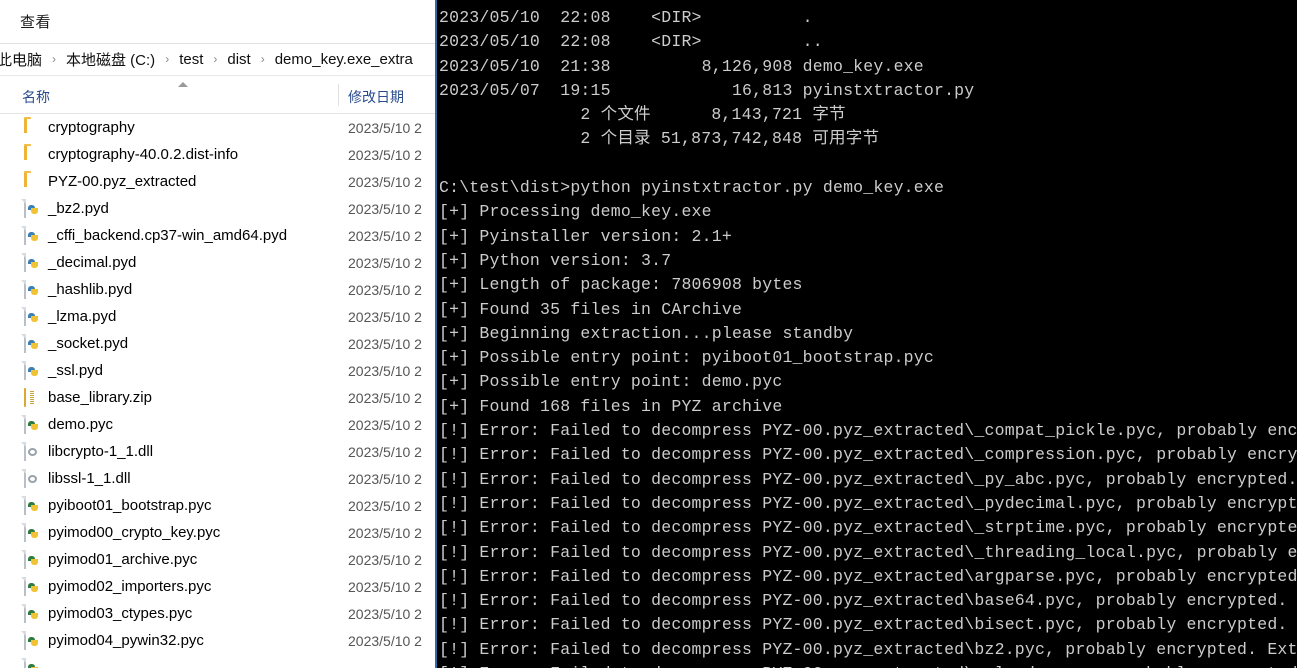 Image resolution: width=1297 pixels, height=668 pixels. What do you see at coordinates (217, 424) in the screenshot?
I see `file-list-row: demo.pyc 2023/5/10 2` at bounding box center [217, 424].